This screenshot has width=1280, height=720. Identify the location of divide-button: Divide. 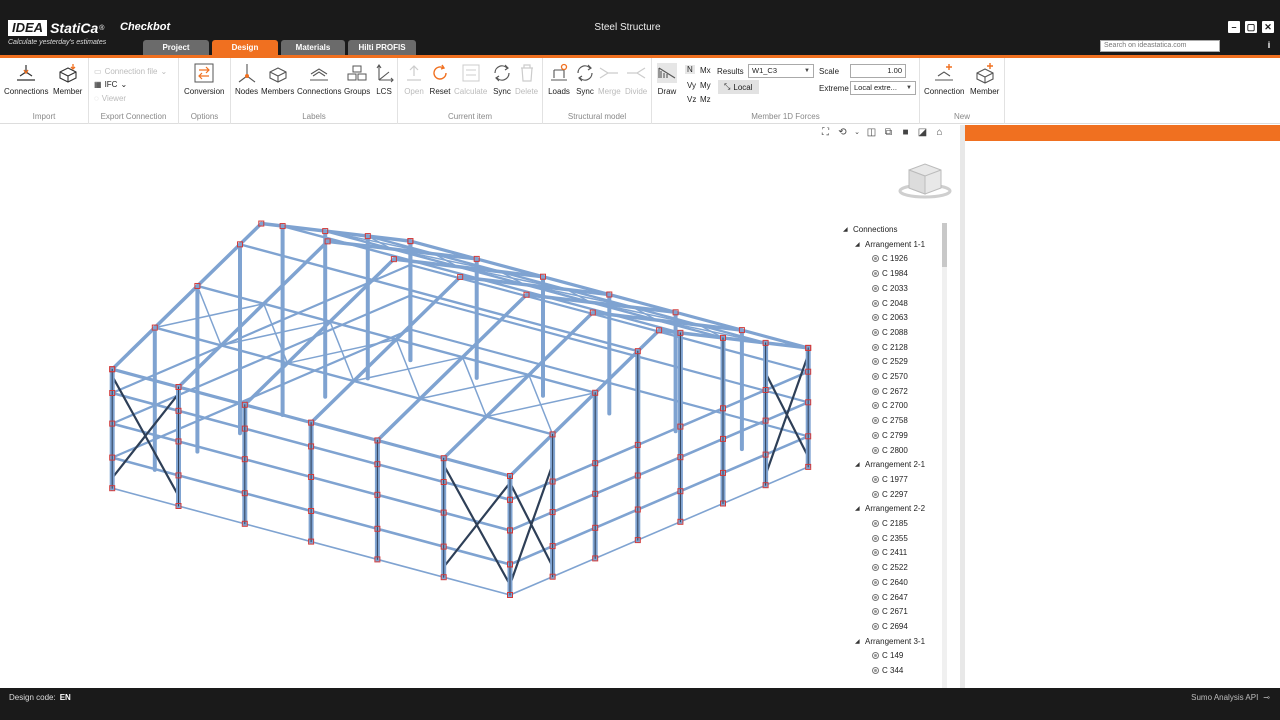
(636, 79).